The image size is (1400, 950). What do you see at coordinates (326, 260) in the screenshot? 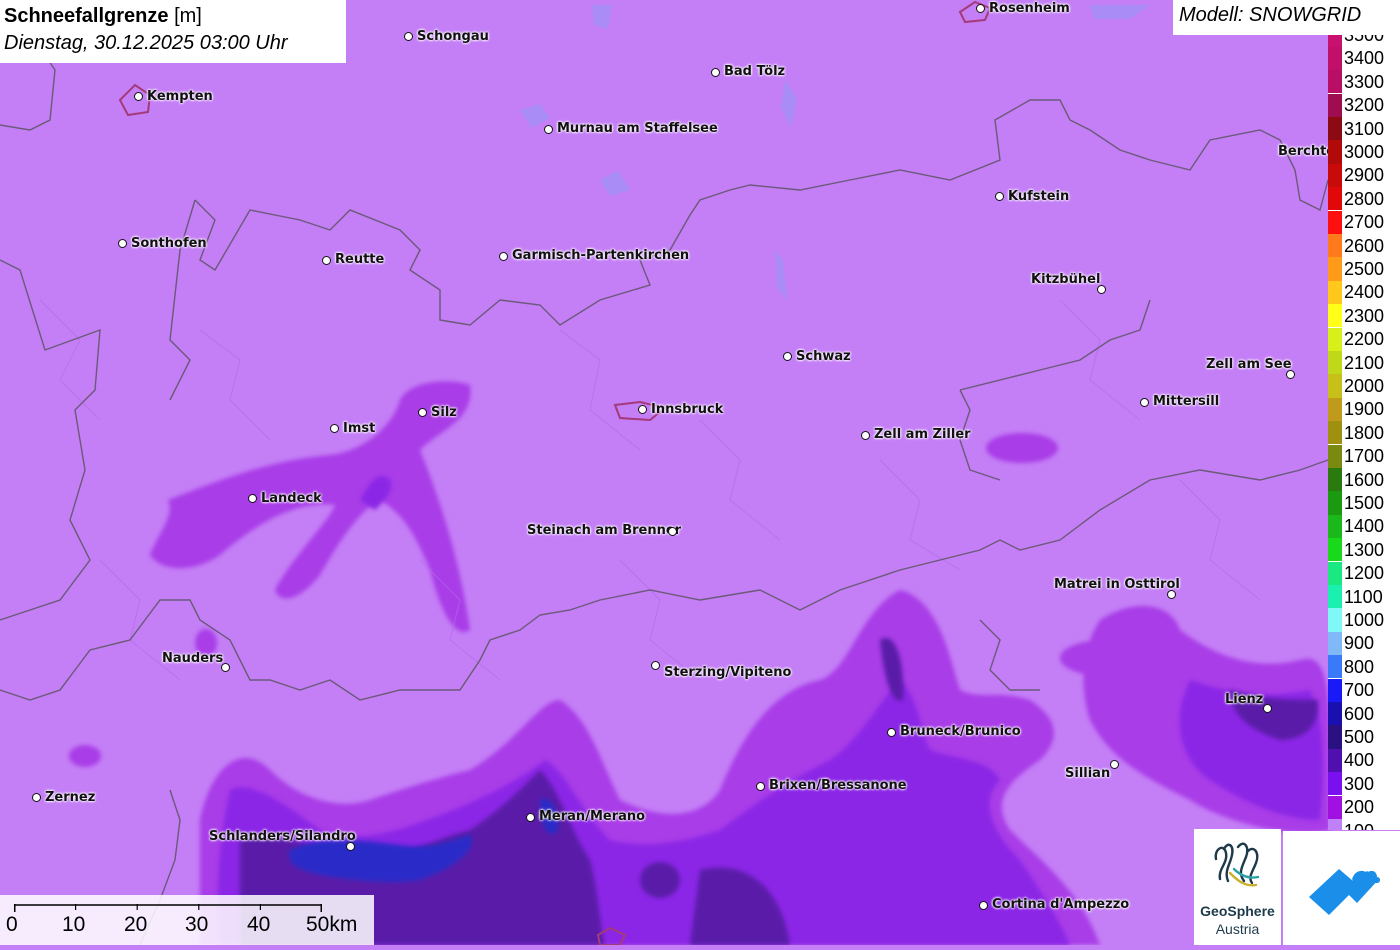
I see `city-dot-reutte` at bounding box center [326, 260].